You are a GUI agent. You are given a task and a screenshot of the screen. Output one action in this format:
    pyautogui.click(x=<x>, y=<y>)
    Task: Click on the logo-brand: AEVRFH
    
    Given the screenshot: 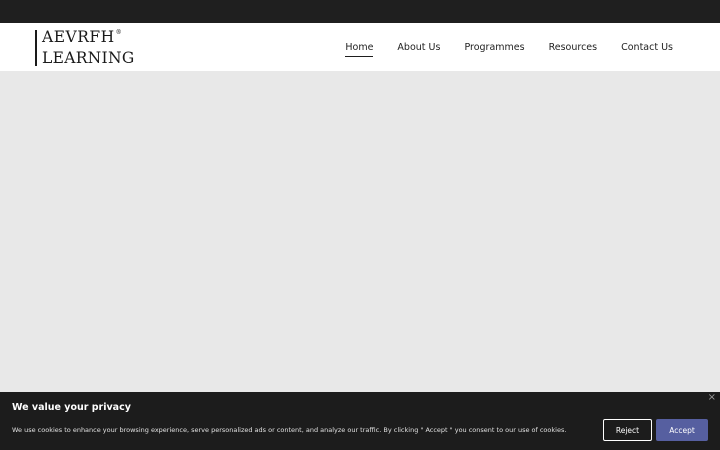 What is the action you would take?
    pyautogui.click(x=78, y=37)
    